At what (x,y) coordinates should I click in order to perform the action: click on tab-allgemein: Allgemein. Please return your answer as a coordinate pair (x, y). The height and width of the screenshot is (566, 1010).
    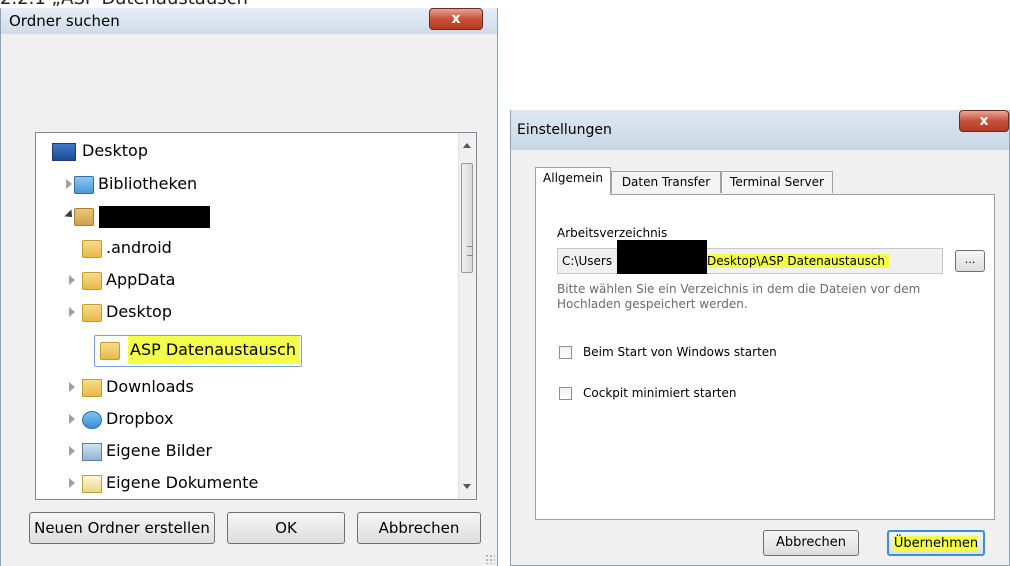
    Looking at the image, I should click on (573, 181).